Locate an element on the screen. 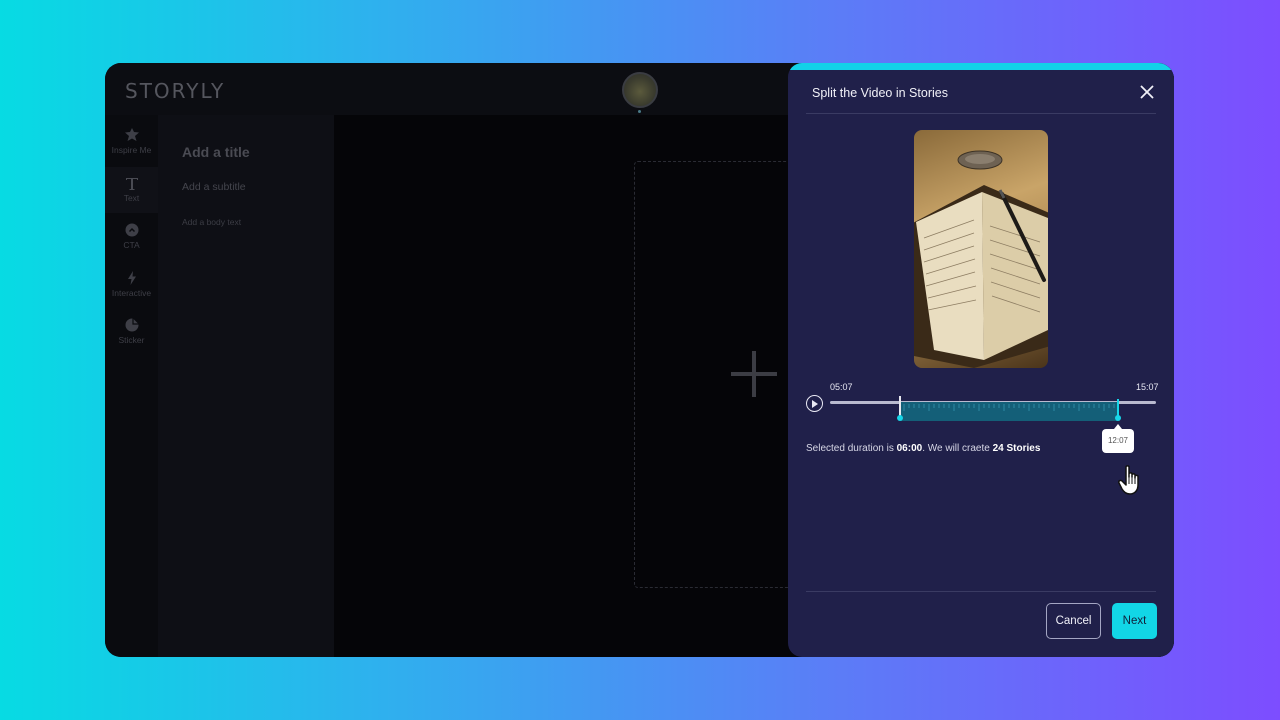  star-burst-icon is located at coordinates (131, 134).